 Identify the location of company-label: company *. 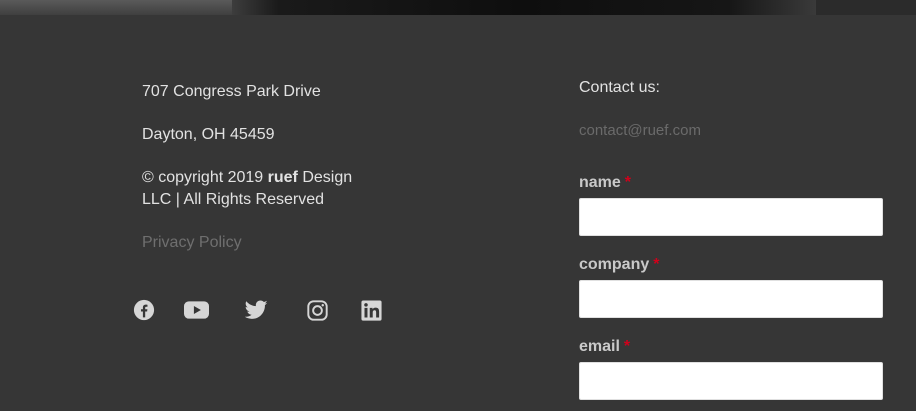
(619, 265).